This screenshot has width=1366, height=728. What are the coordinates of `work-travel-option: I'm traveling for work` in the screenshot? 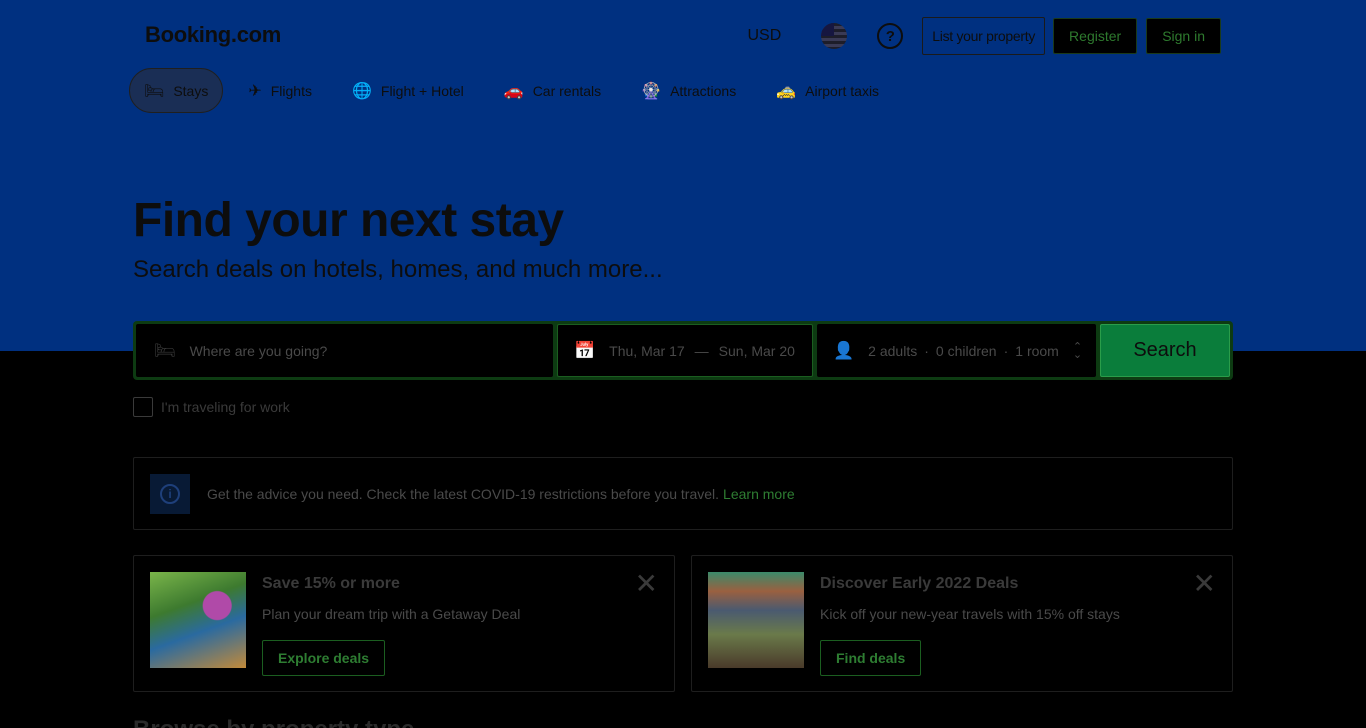 It's located at (211, 407).